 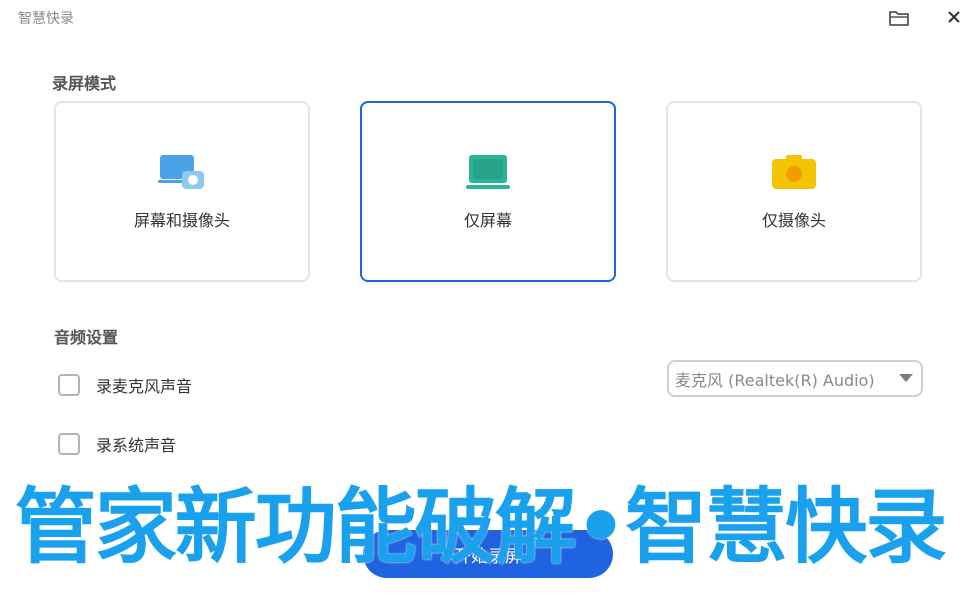 I want to click on record-system-option: 录系统声音, so click(x=117, y=444).